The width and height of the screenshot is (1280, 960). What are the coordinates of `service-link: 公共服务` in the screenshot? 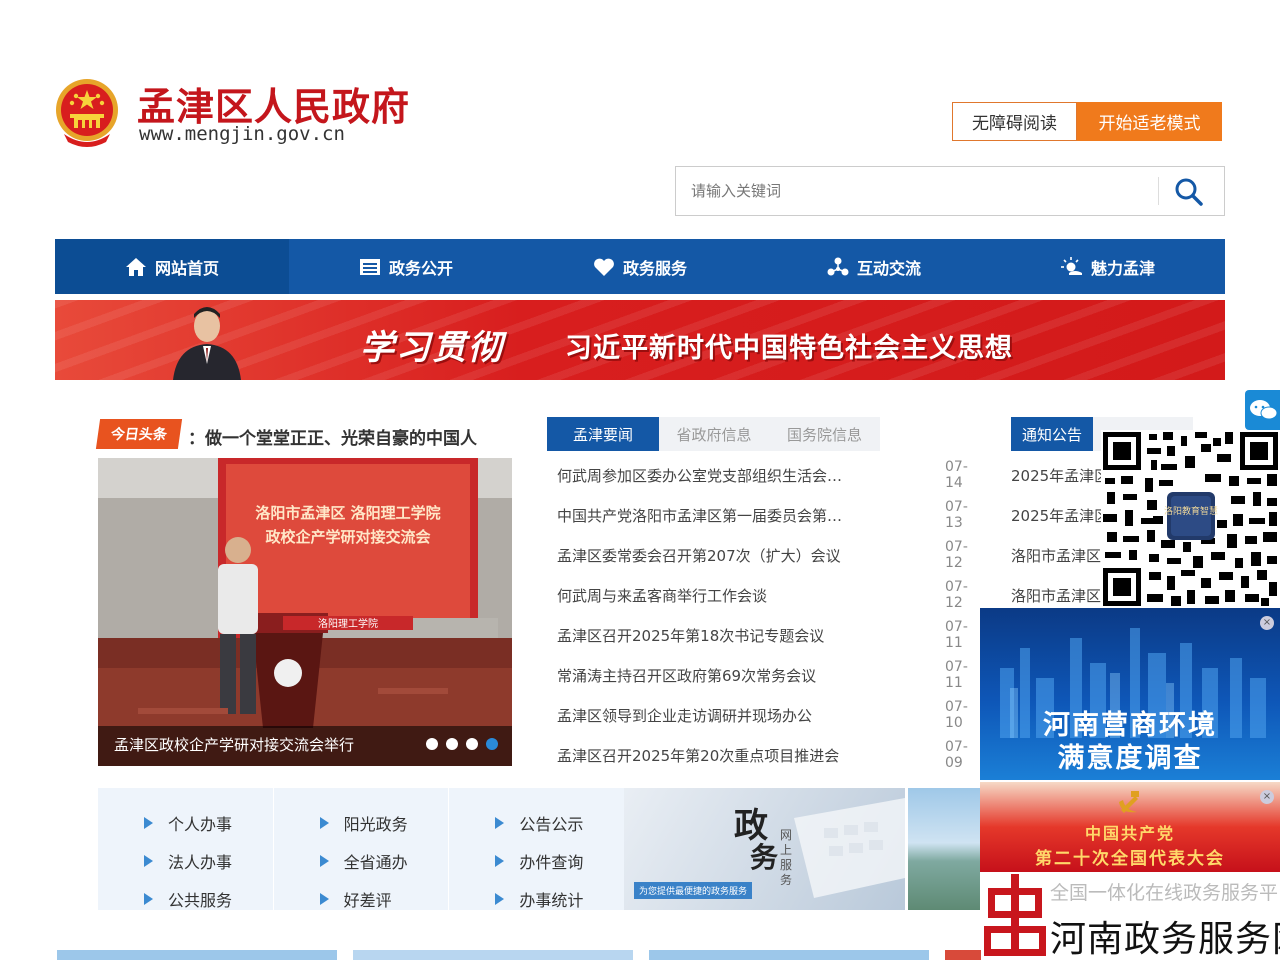 It's located at (185, 899).